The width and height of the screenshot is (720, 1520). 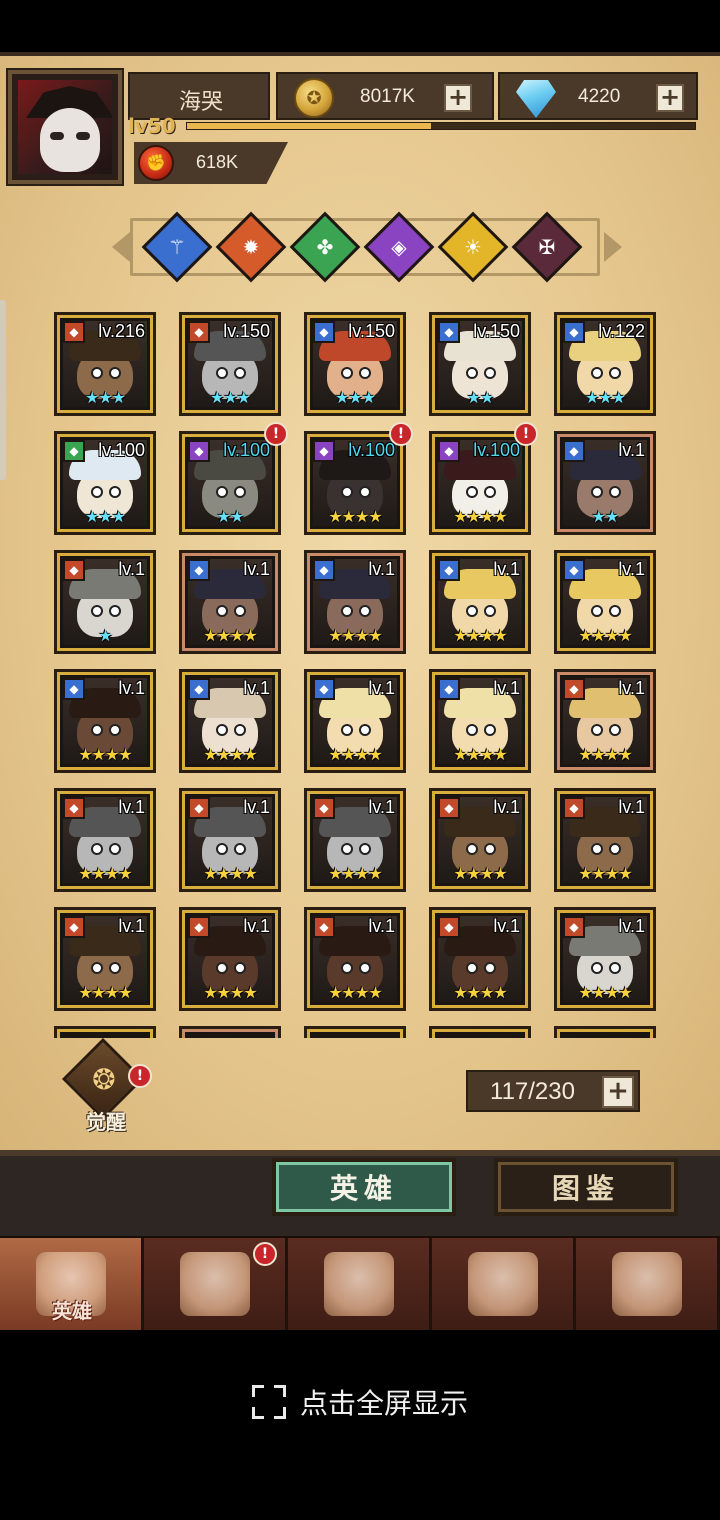 What do you see at coordinates (3, 390) in the screenshot?
I see `side-handle` at bounding box center [3, 390].